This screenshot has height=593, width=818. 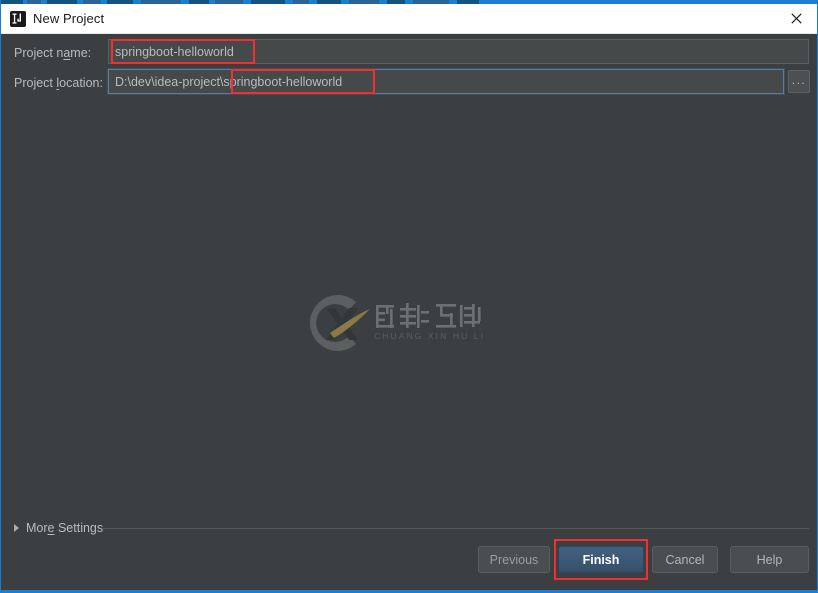 What do you see at coordinates (18, 19) in the screenshot?
I see `intellij-idea-icon` at bounding box center [18, 19].